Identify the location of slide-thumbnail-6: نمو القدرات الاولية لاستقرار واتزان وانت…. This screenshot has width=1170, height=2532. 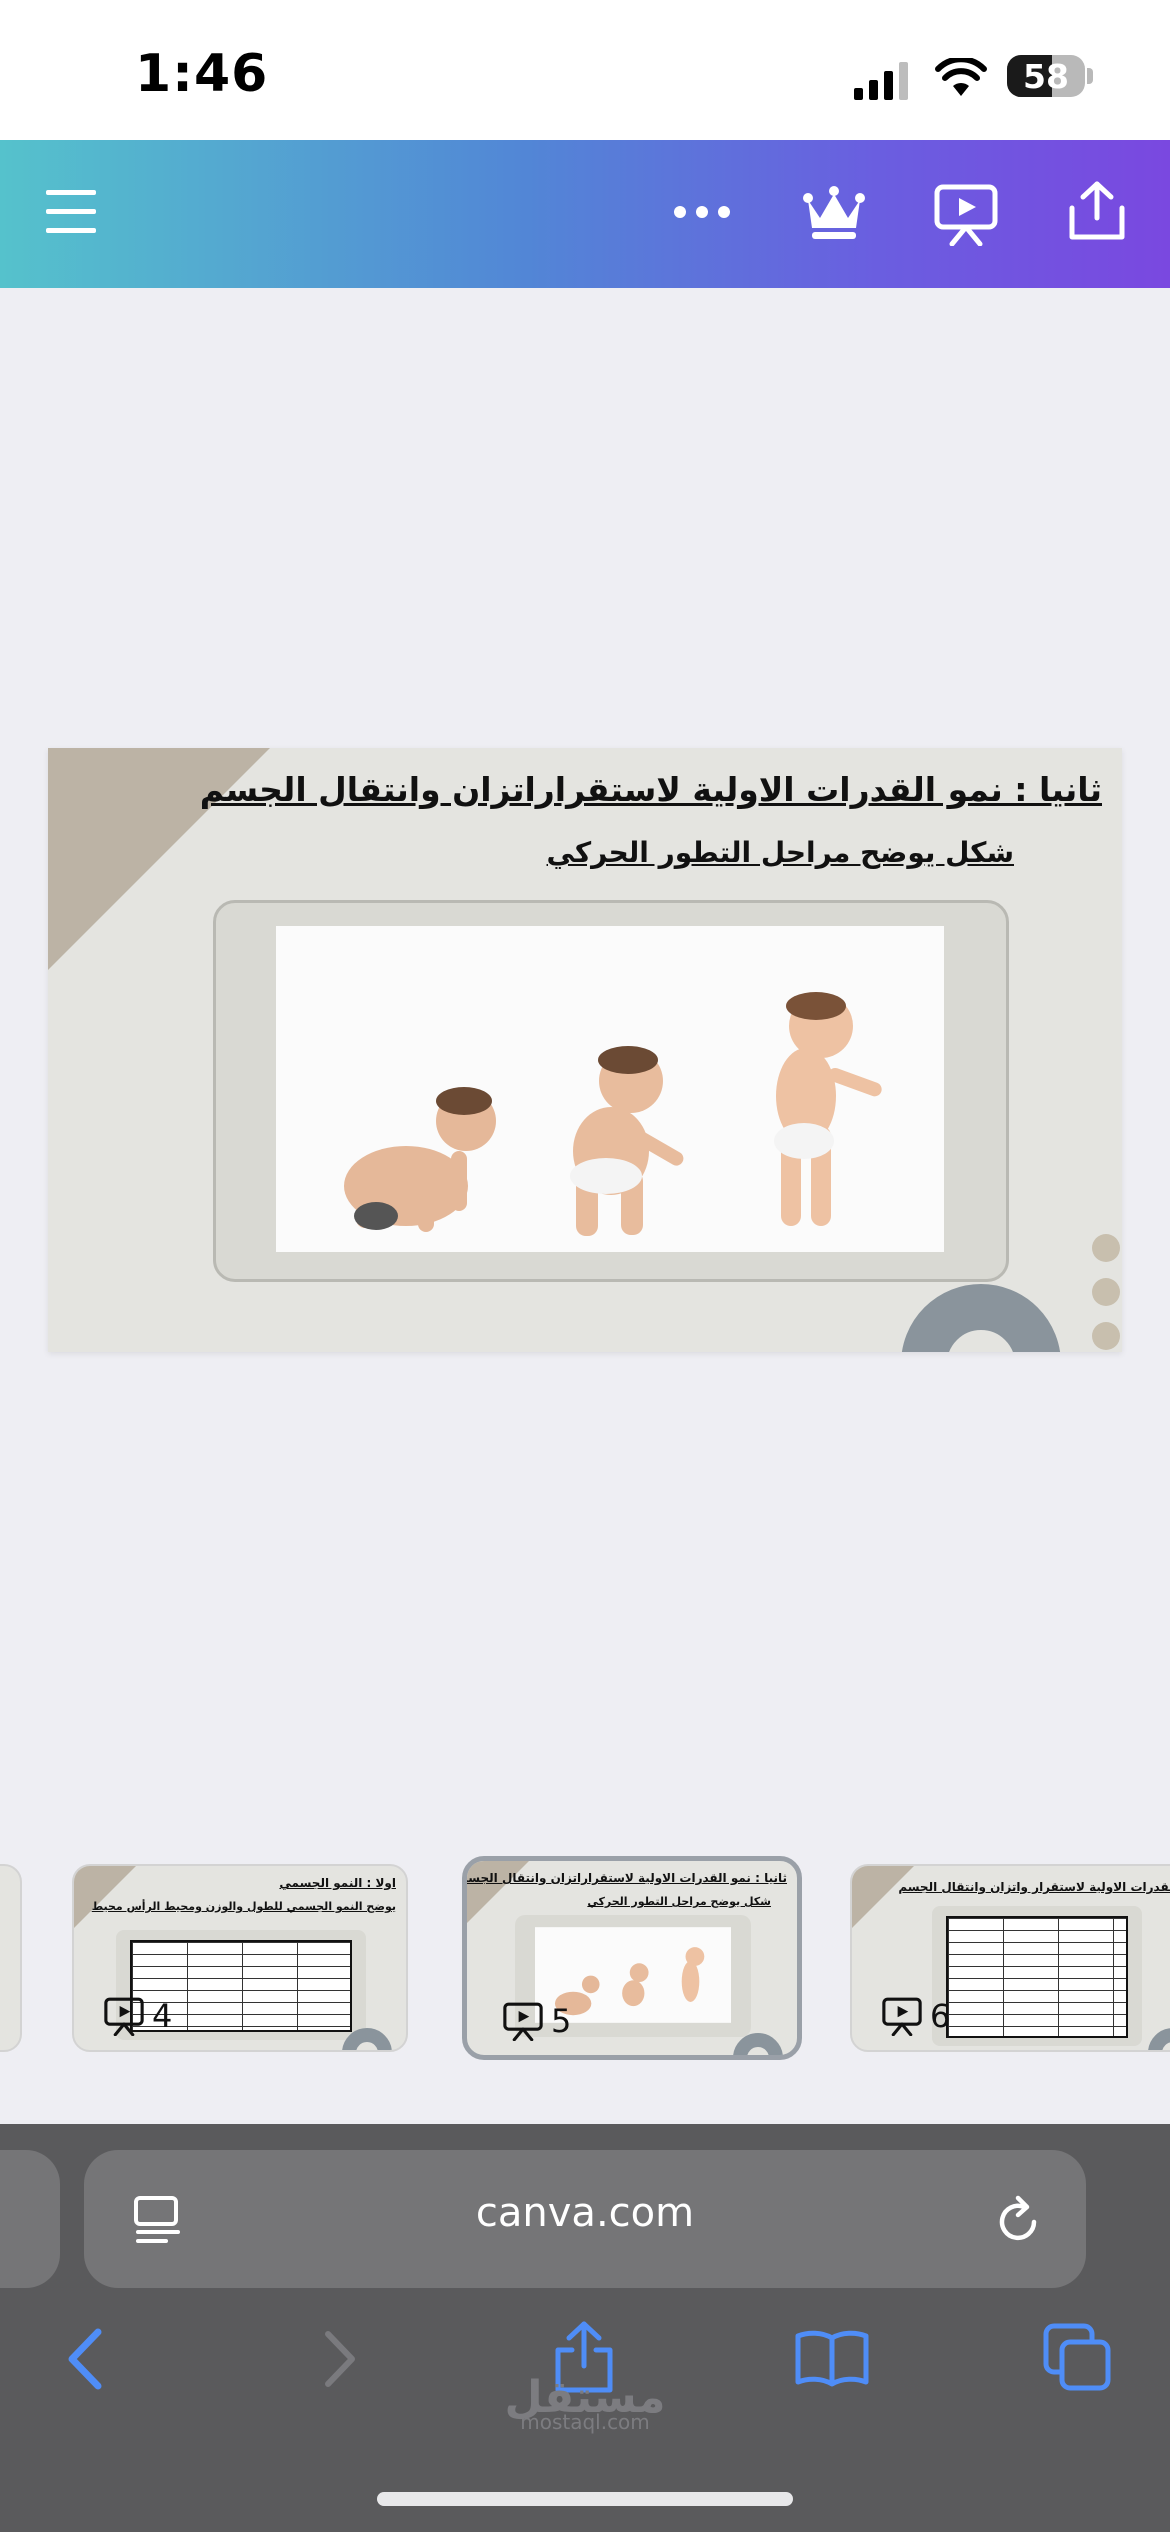
(1010, 1958).